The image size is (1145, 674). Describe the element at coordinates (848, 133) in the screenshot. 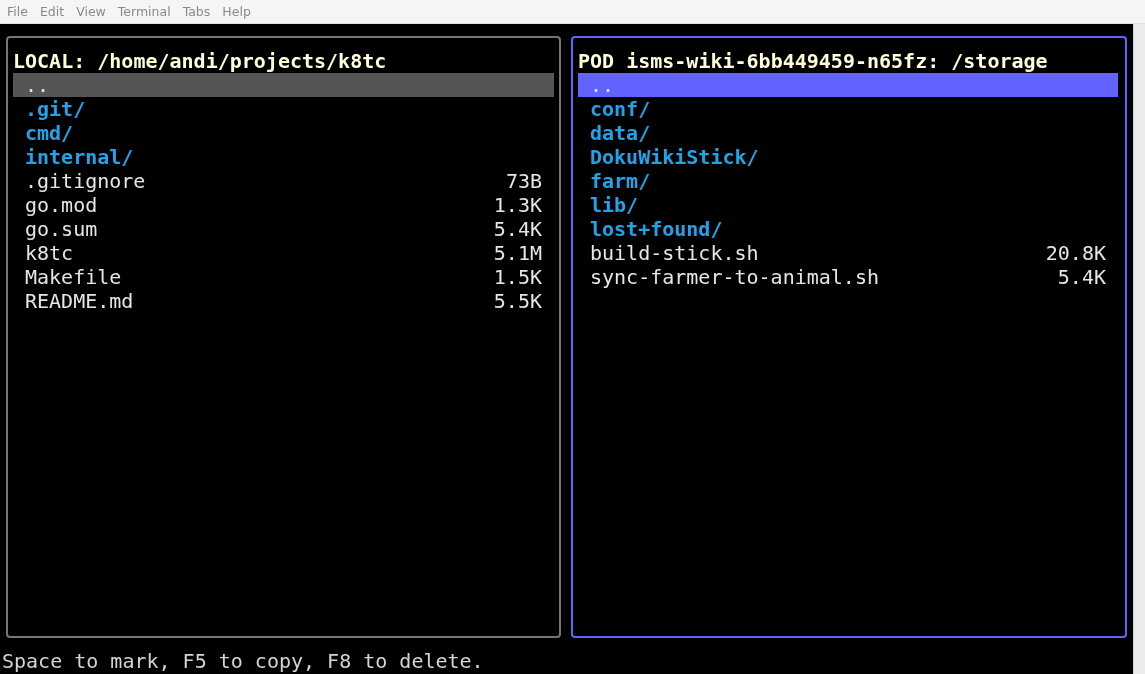

I see `folder-row: data/` at that location.